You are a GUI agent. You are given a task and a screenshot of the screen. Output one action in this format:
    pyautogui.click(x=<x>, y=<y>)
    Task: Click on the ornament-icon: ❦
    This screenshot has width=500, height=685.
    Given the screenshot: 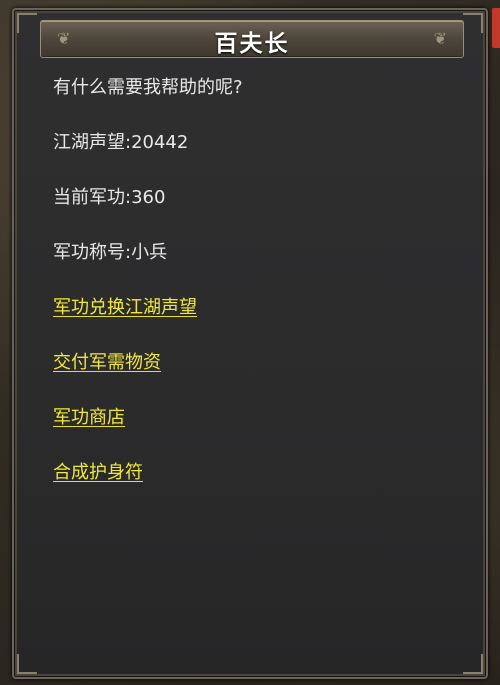 What is the action you would take?
    pyautogui.click(x=440, y=38)
    